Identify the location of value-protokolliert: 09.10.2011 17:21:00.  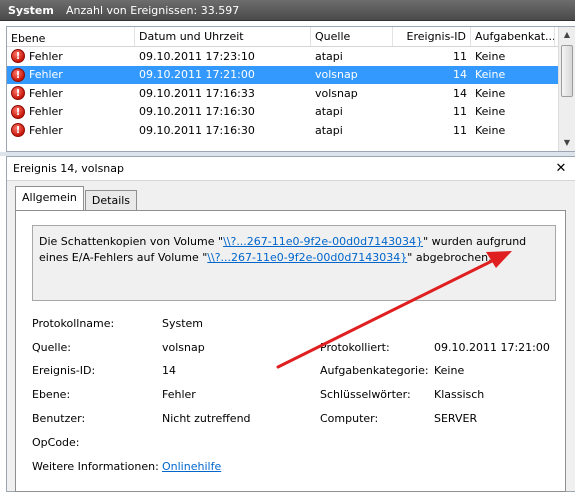
(492, 347).